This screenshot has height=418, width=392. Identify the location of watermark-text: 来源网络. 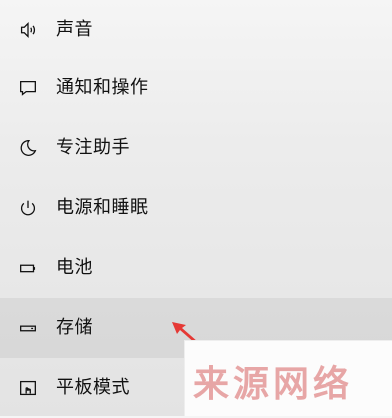
(273, 384).